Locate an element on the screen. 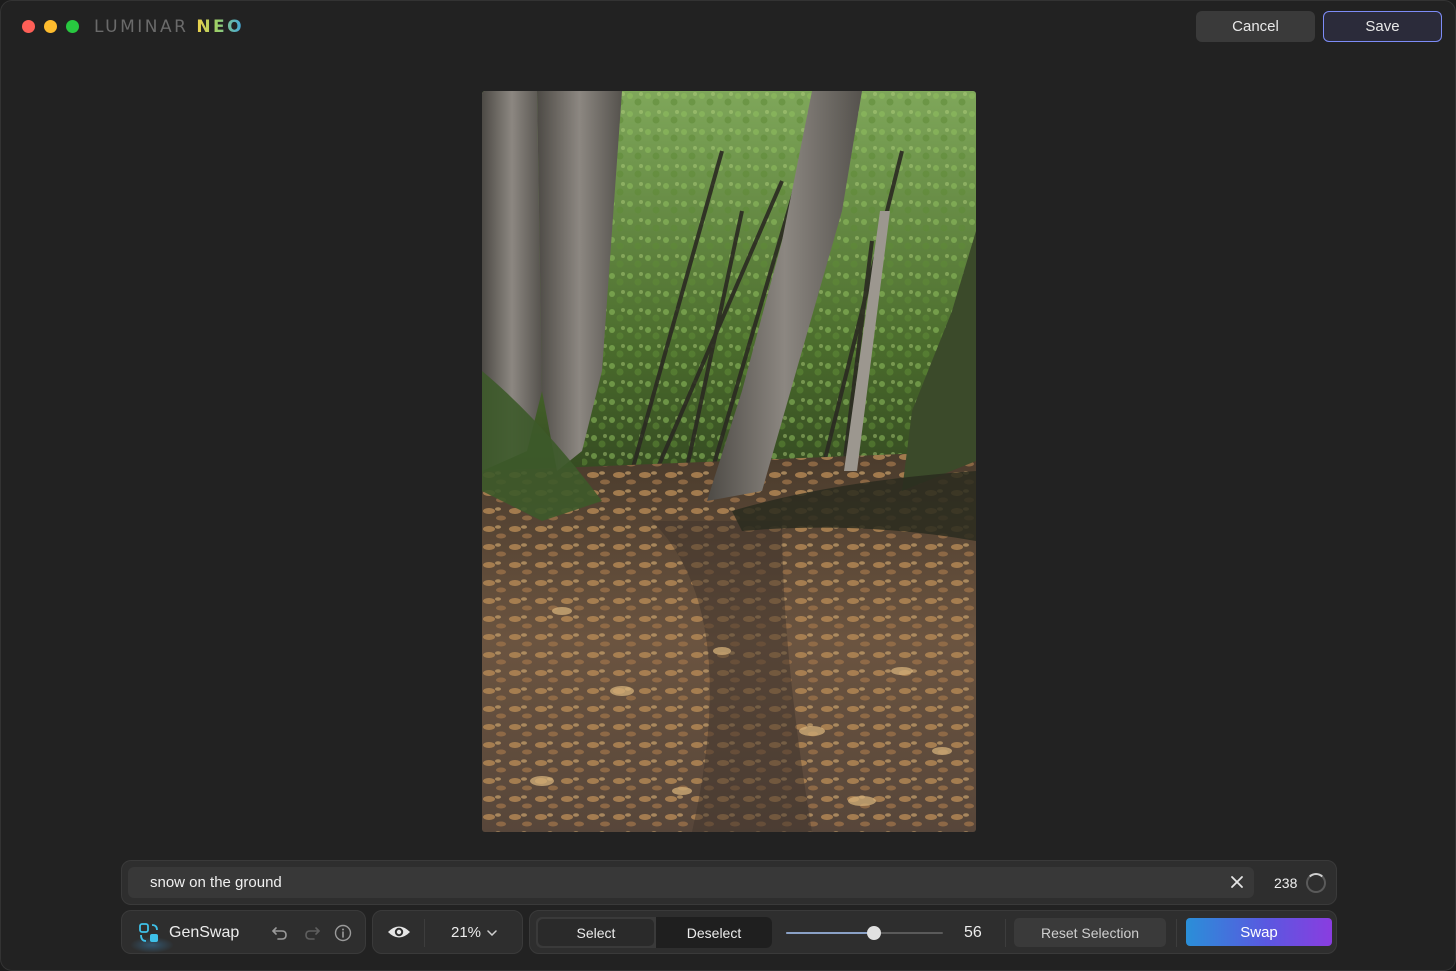 The image size is (1456, 971). slider-thumb is located at coordinates (873, 933).